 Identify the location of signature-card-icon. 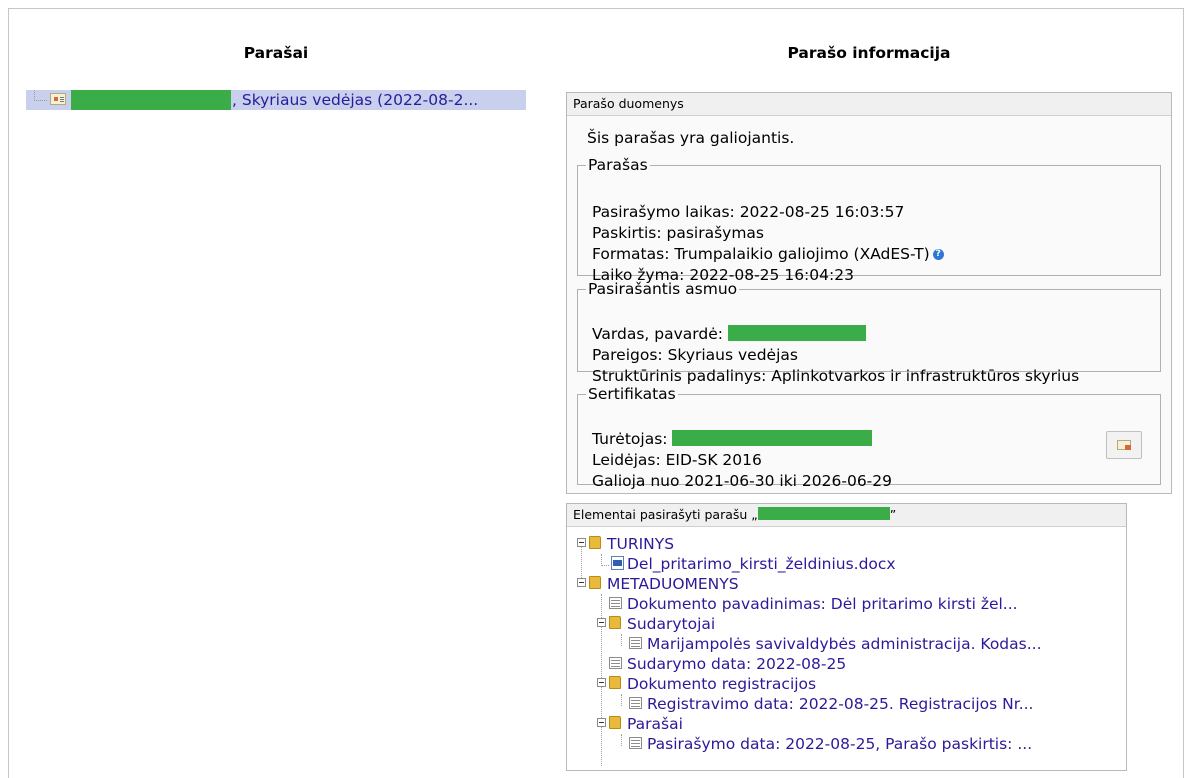
(58, 99).